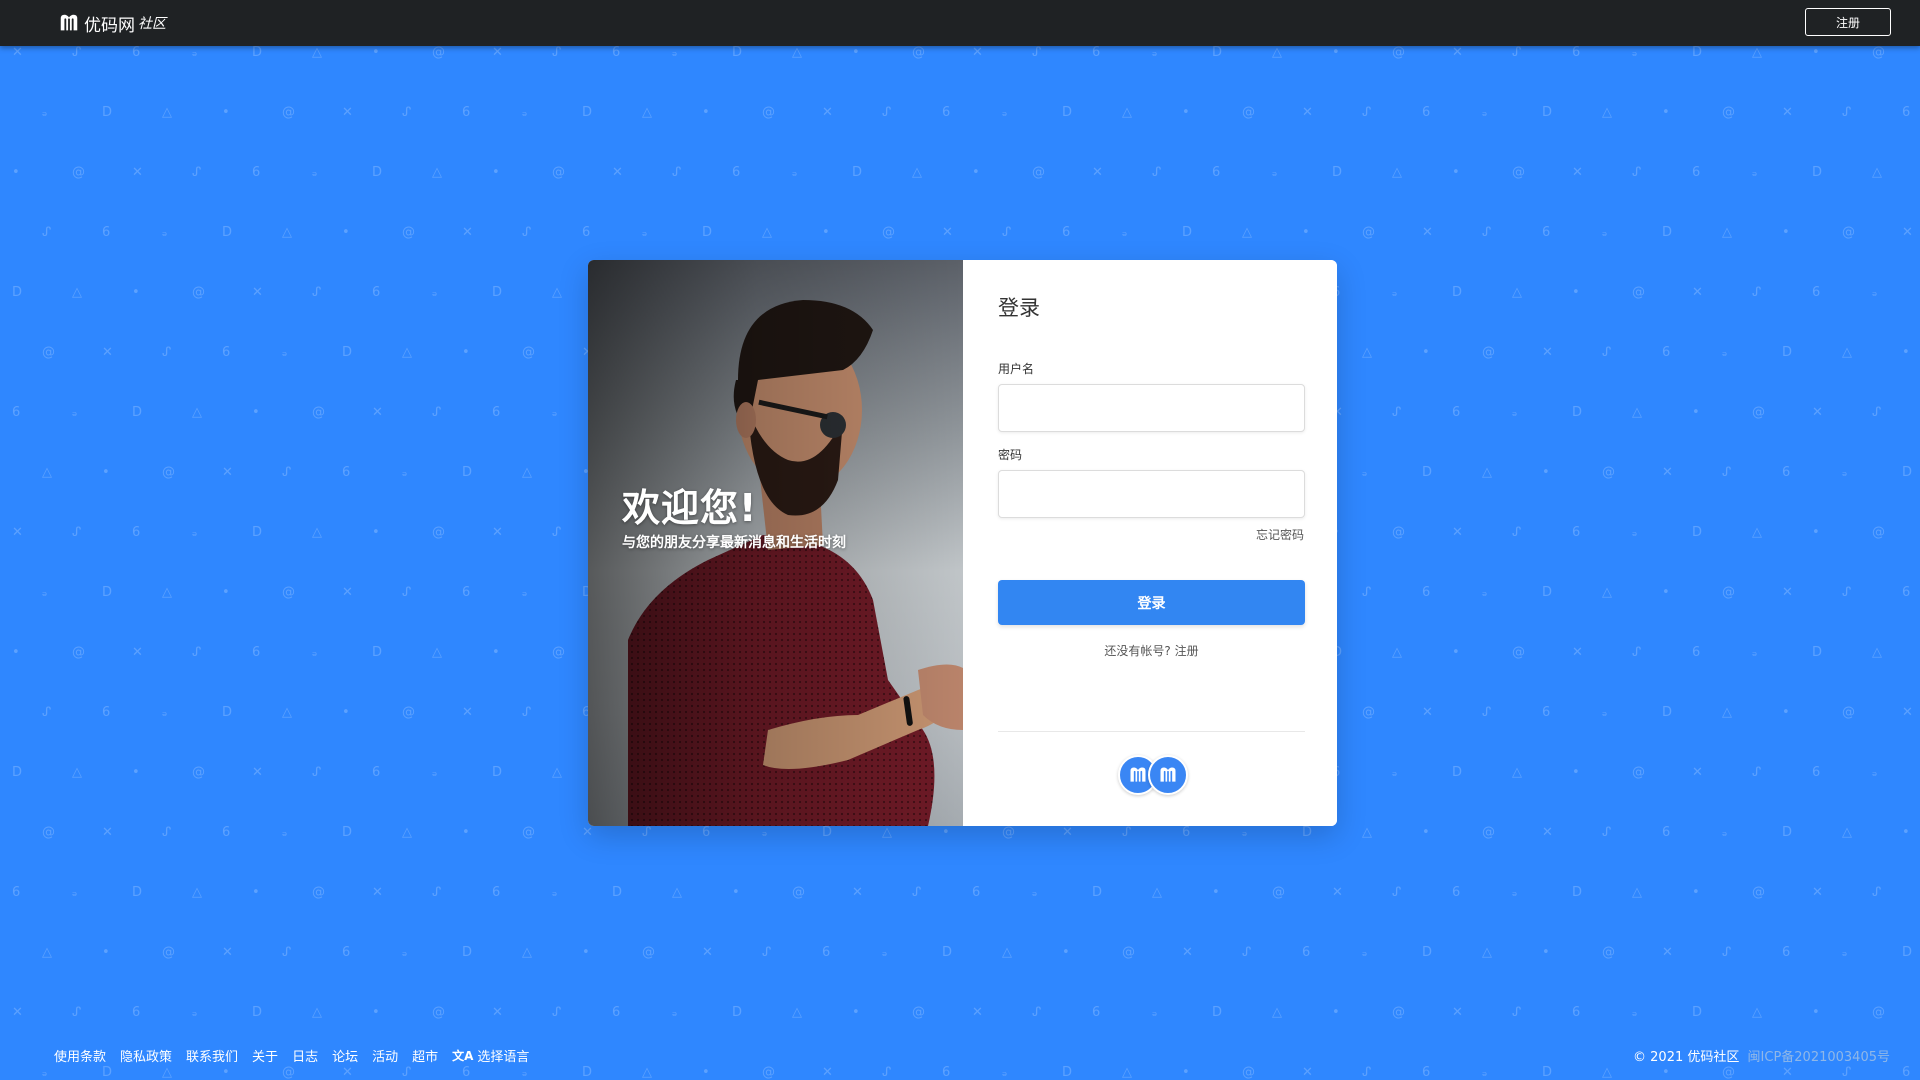 The height and width of the screenshot is (1080, 1920). What do you see at coordinates (265, 1055) in the screenshot?
I see `footer-link-about: 关于` at bounding box center [265, 1055].